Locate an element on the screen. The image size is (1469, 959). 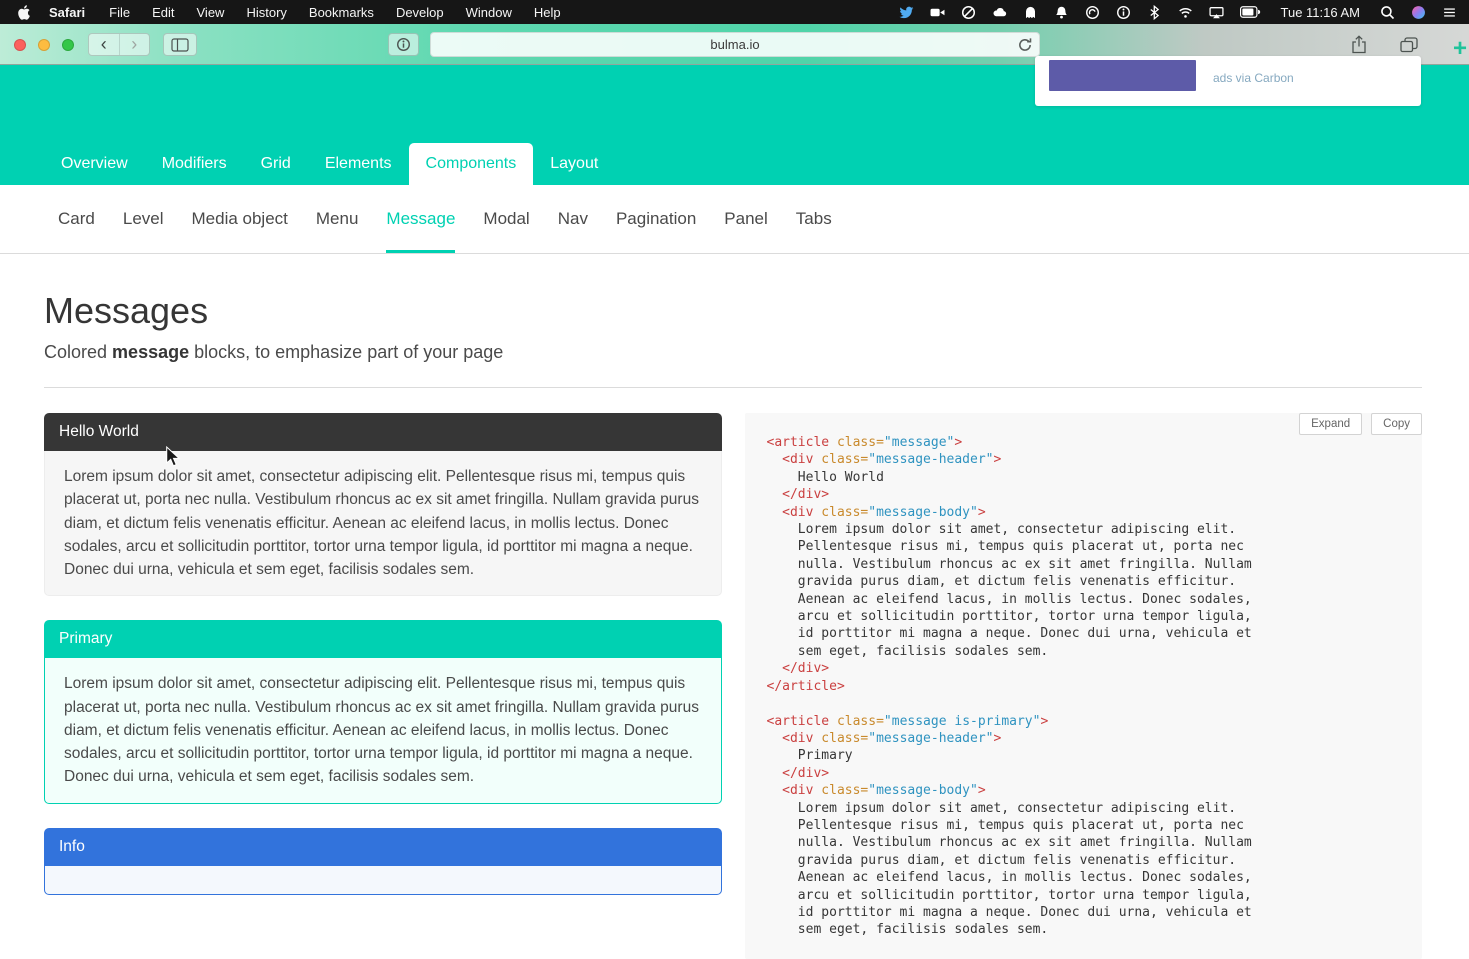
carbon-ad-card: ads via Carbon is located at coordinates (1228, 81).